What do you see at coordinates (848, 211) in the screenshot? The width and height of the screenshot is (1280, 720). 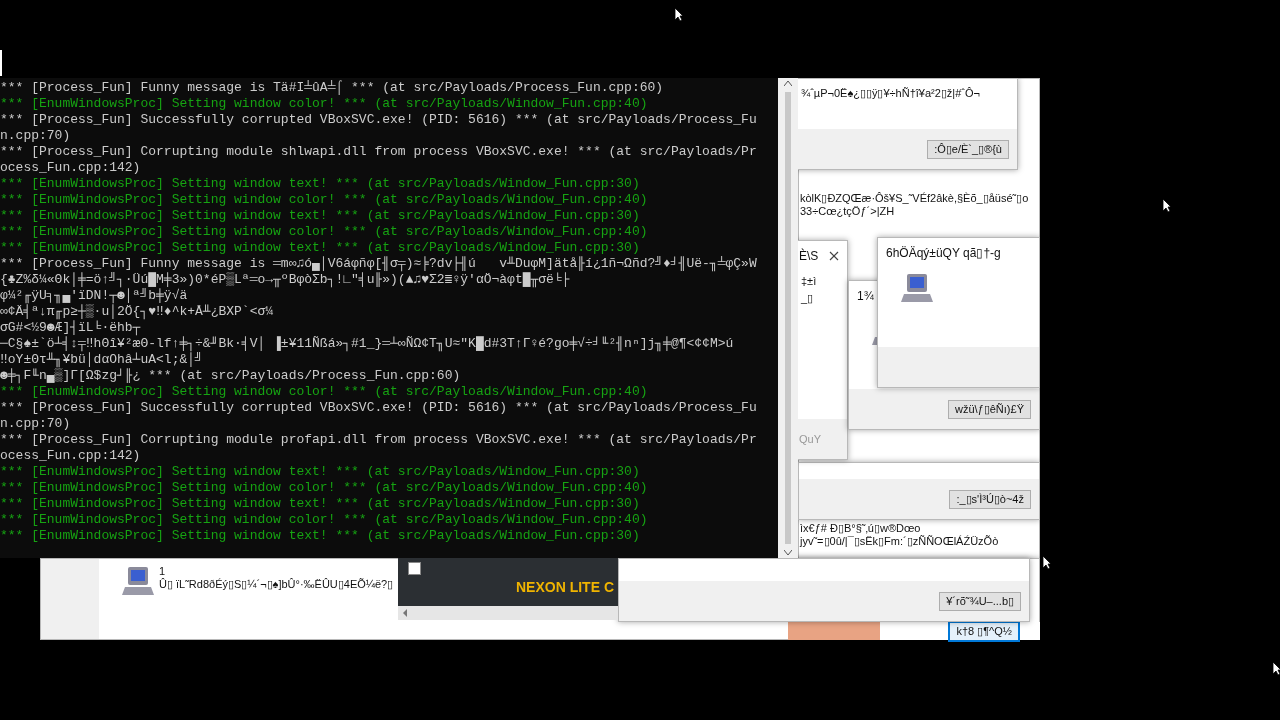 I see `garbled-text: 33÷Cœ¿tçÖƒ´>|ZH` at bounding box center [848, 211].